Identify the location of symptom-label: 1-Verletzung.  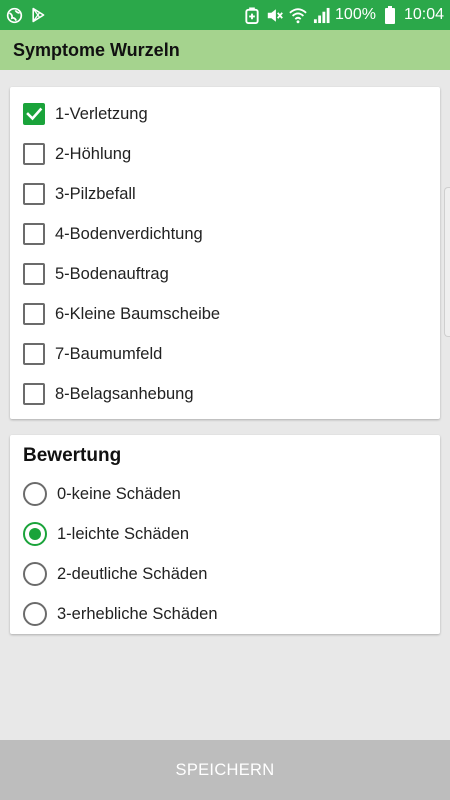
(101, 113).